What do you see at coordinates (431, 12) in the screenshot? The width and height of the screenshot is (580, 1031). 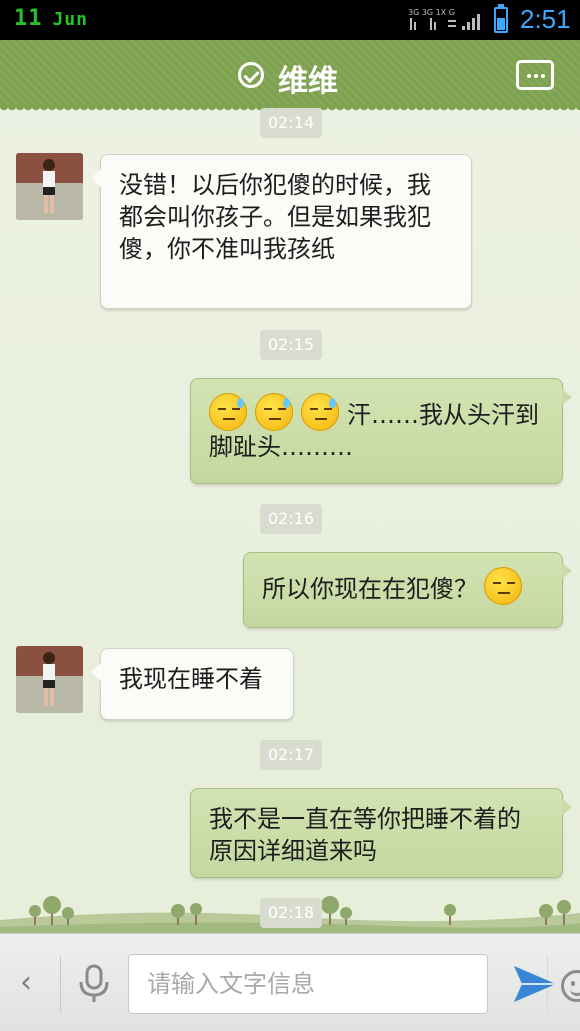 I see `svg-text: 3G 3G 1X G` at bounding box center [431, 12].